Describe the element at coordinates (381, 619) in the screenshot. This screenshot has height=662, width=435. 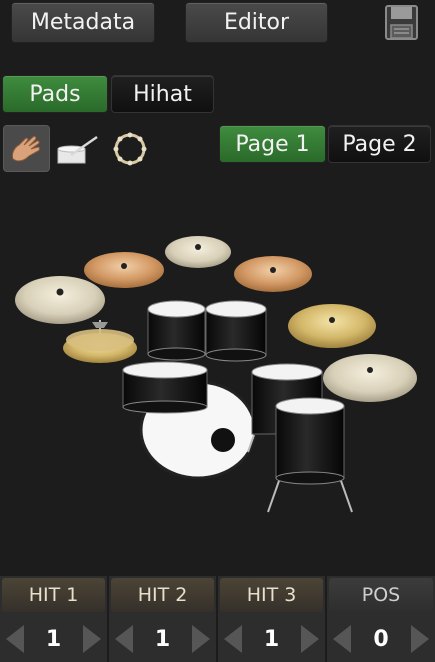
I see `pos-control: POS 0` at that location.